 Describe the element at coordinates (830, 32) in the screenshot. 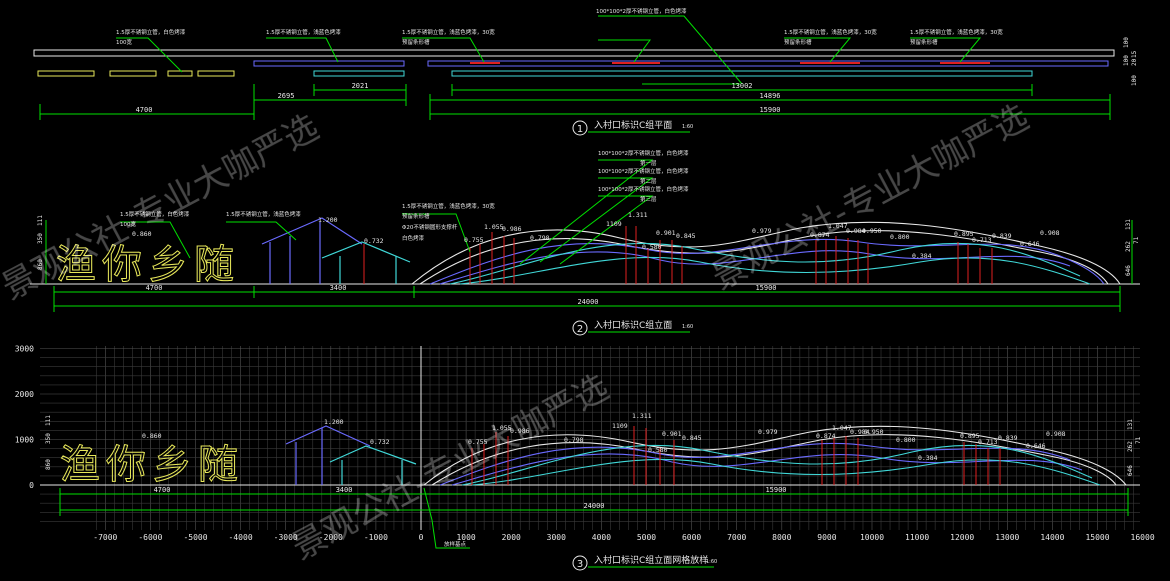

I see `plan-note: 1.5厚不锈钢立管，浅蓝色烤漆，30宽` at that location.